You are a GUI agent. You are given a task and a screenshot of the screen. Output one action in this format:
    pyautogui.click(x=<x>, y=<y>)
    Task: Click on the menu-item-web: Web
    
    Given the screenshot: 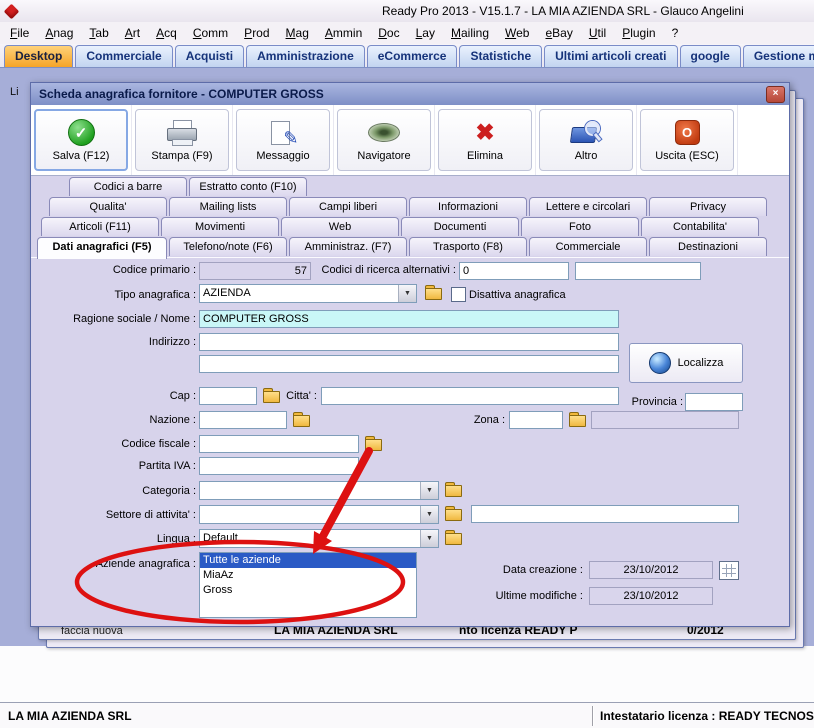 What is the action you would take?
    pyautogui.click(x=517, y=33)
    